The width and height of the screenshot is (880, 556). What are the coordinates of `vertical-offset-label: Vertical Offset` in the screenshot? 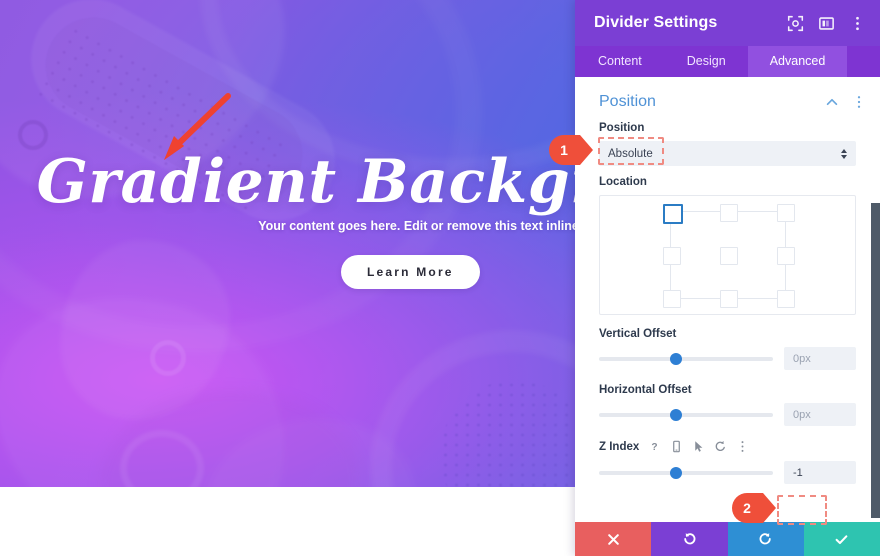 It's located at (638, 334).